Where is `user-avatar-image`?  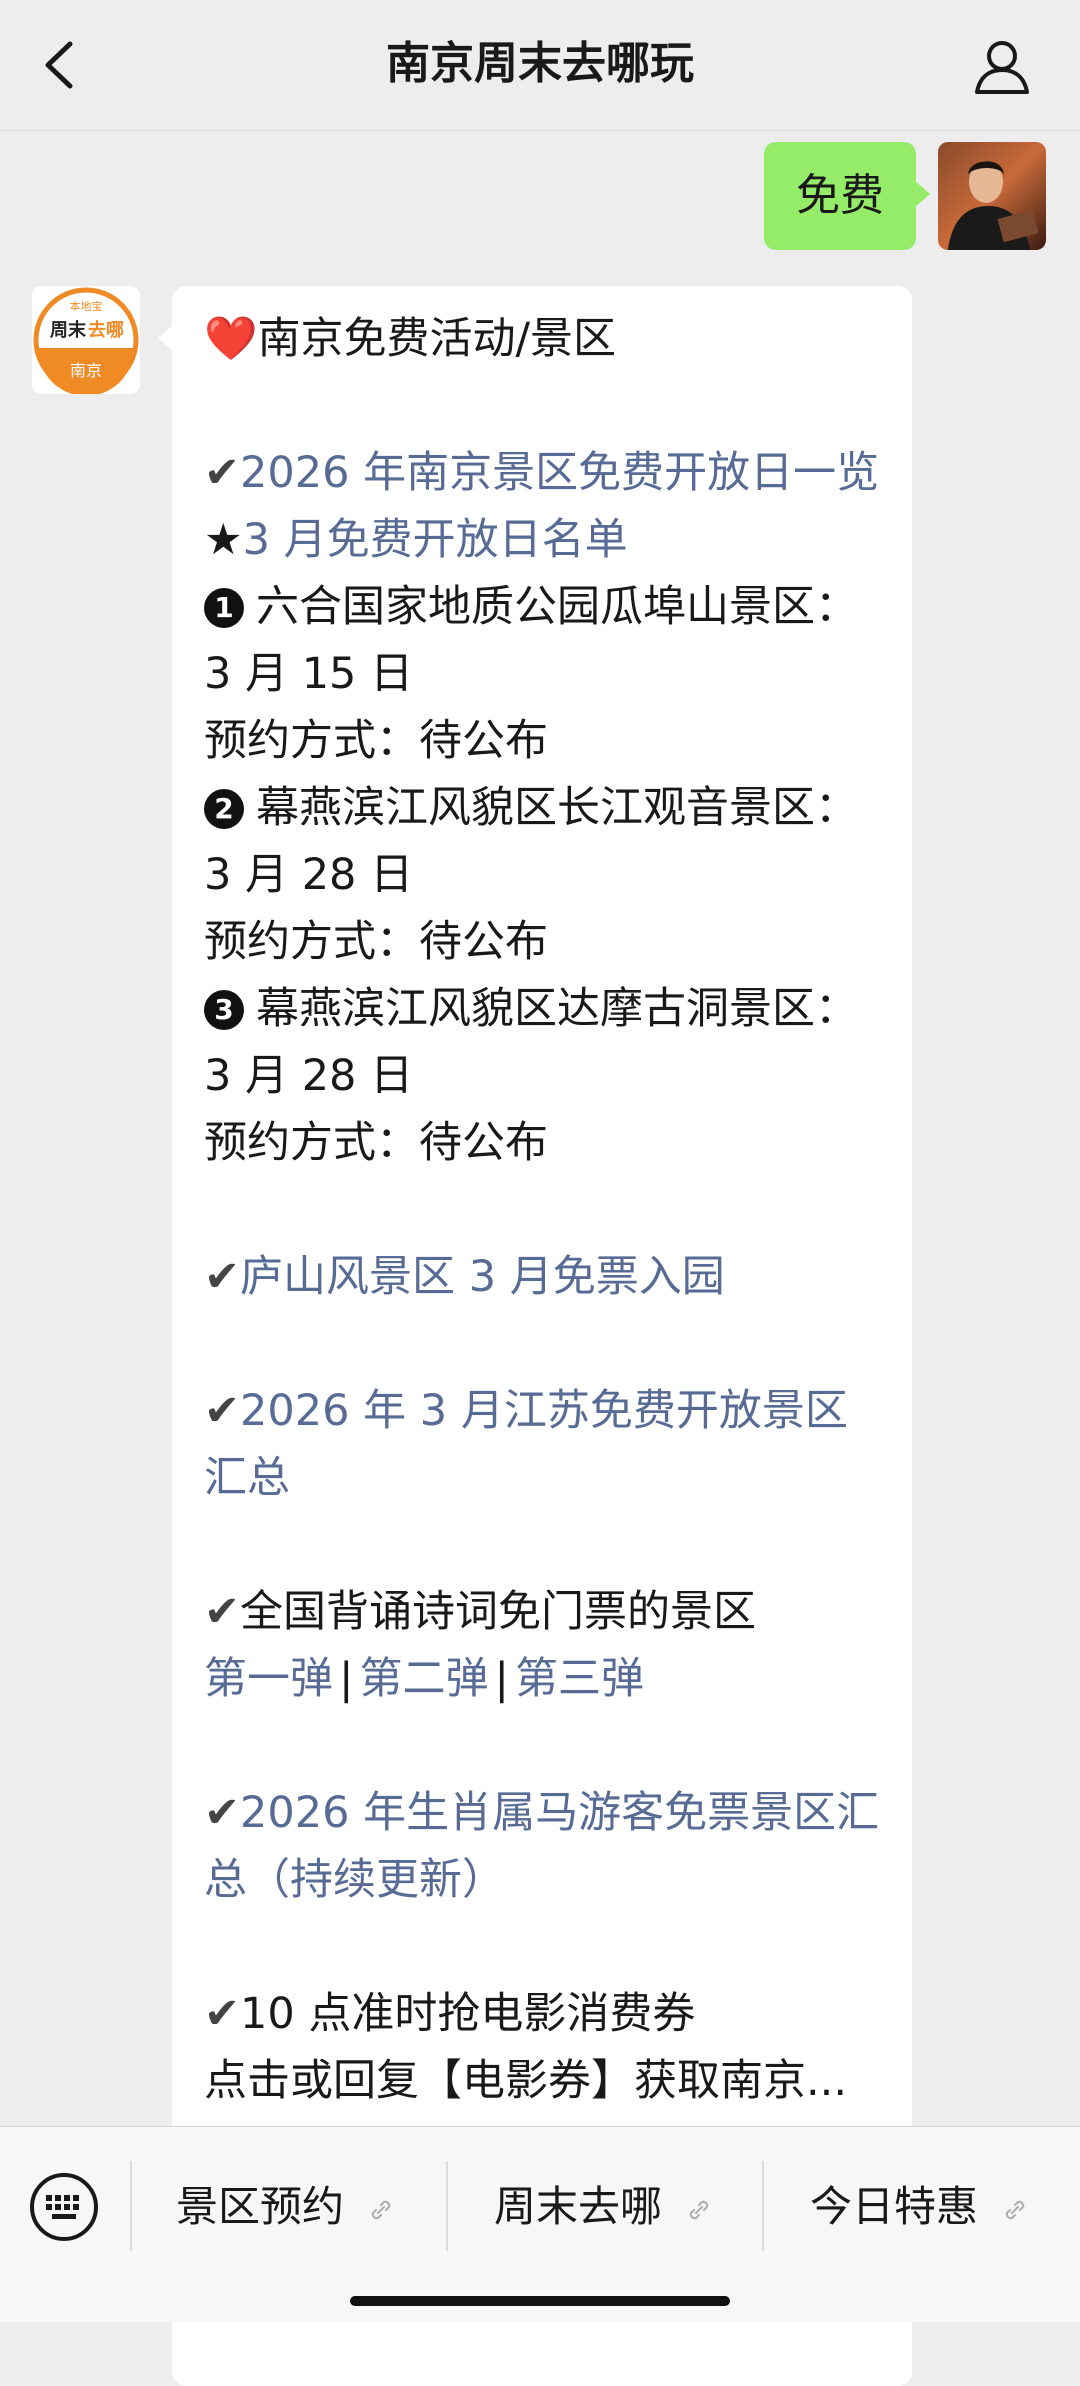 user-avatar-image is located at coordinates (992, 196).